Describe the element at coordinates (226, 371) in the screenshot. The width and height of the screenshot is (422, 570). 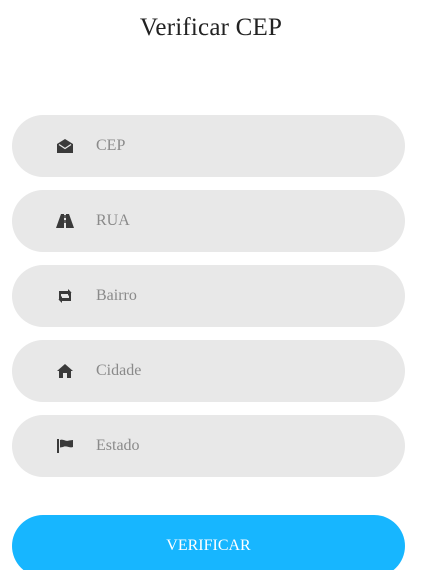
I see `cidade-input` at that location.